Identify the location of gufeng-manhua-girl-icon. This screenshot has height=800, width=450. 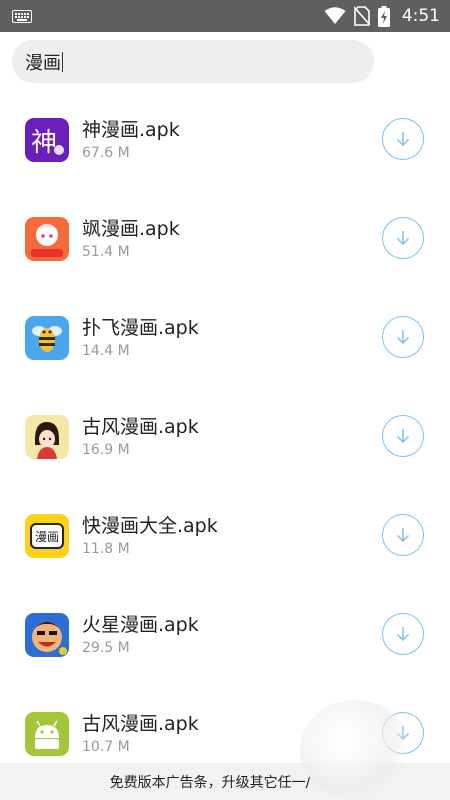
(47, 437).